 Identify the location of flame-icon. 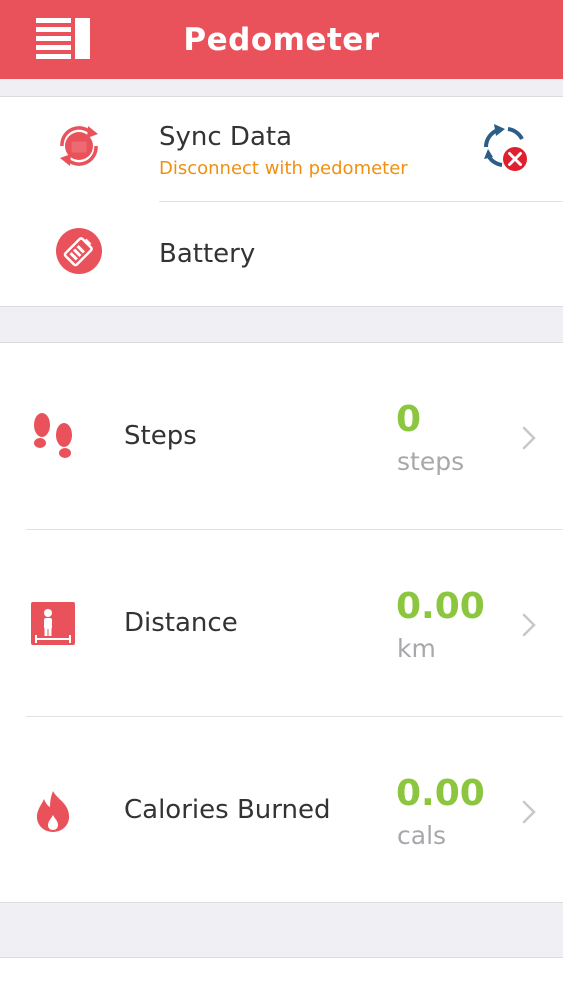
(53, 811).